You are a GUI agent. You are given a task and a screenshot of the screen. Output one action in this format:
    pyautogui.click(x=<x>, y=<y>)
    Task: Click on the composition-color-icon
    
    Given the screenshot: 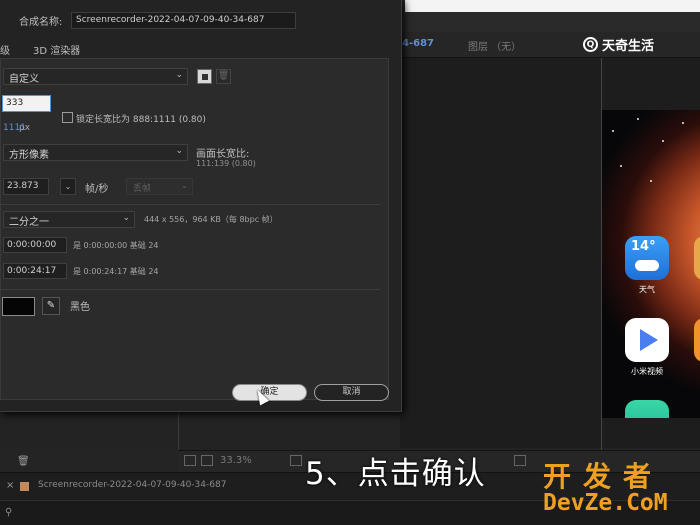 What is the action you would take?
    pyautogui.click(x=24, y=486)
    